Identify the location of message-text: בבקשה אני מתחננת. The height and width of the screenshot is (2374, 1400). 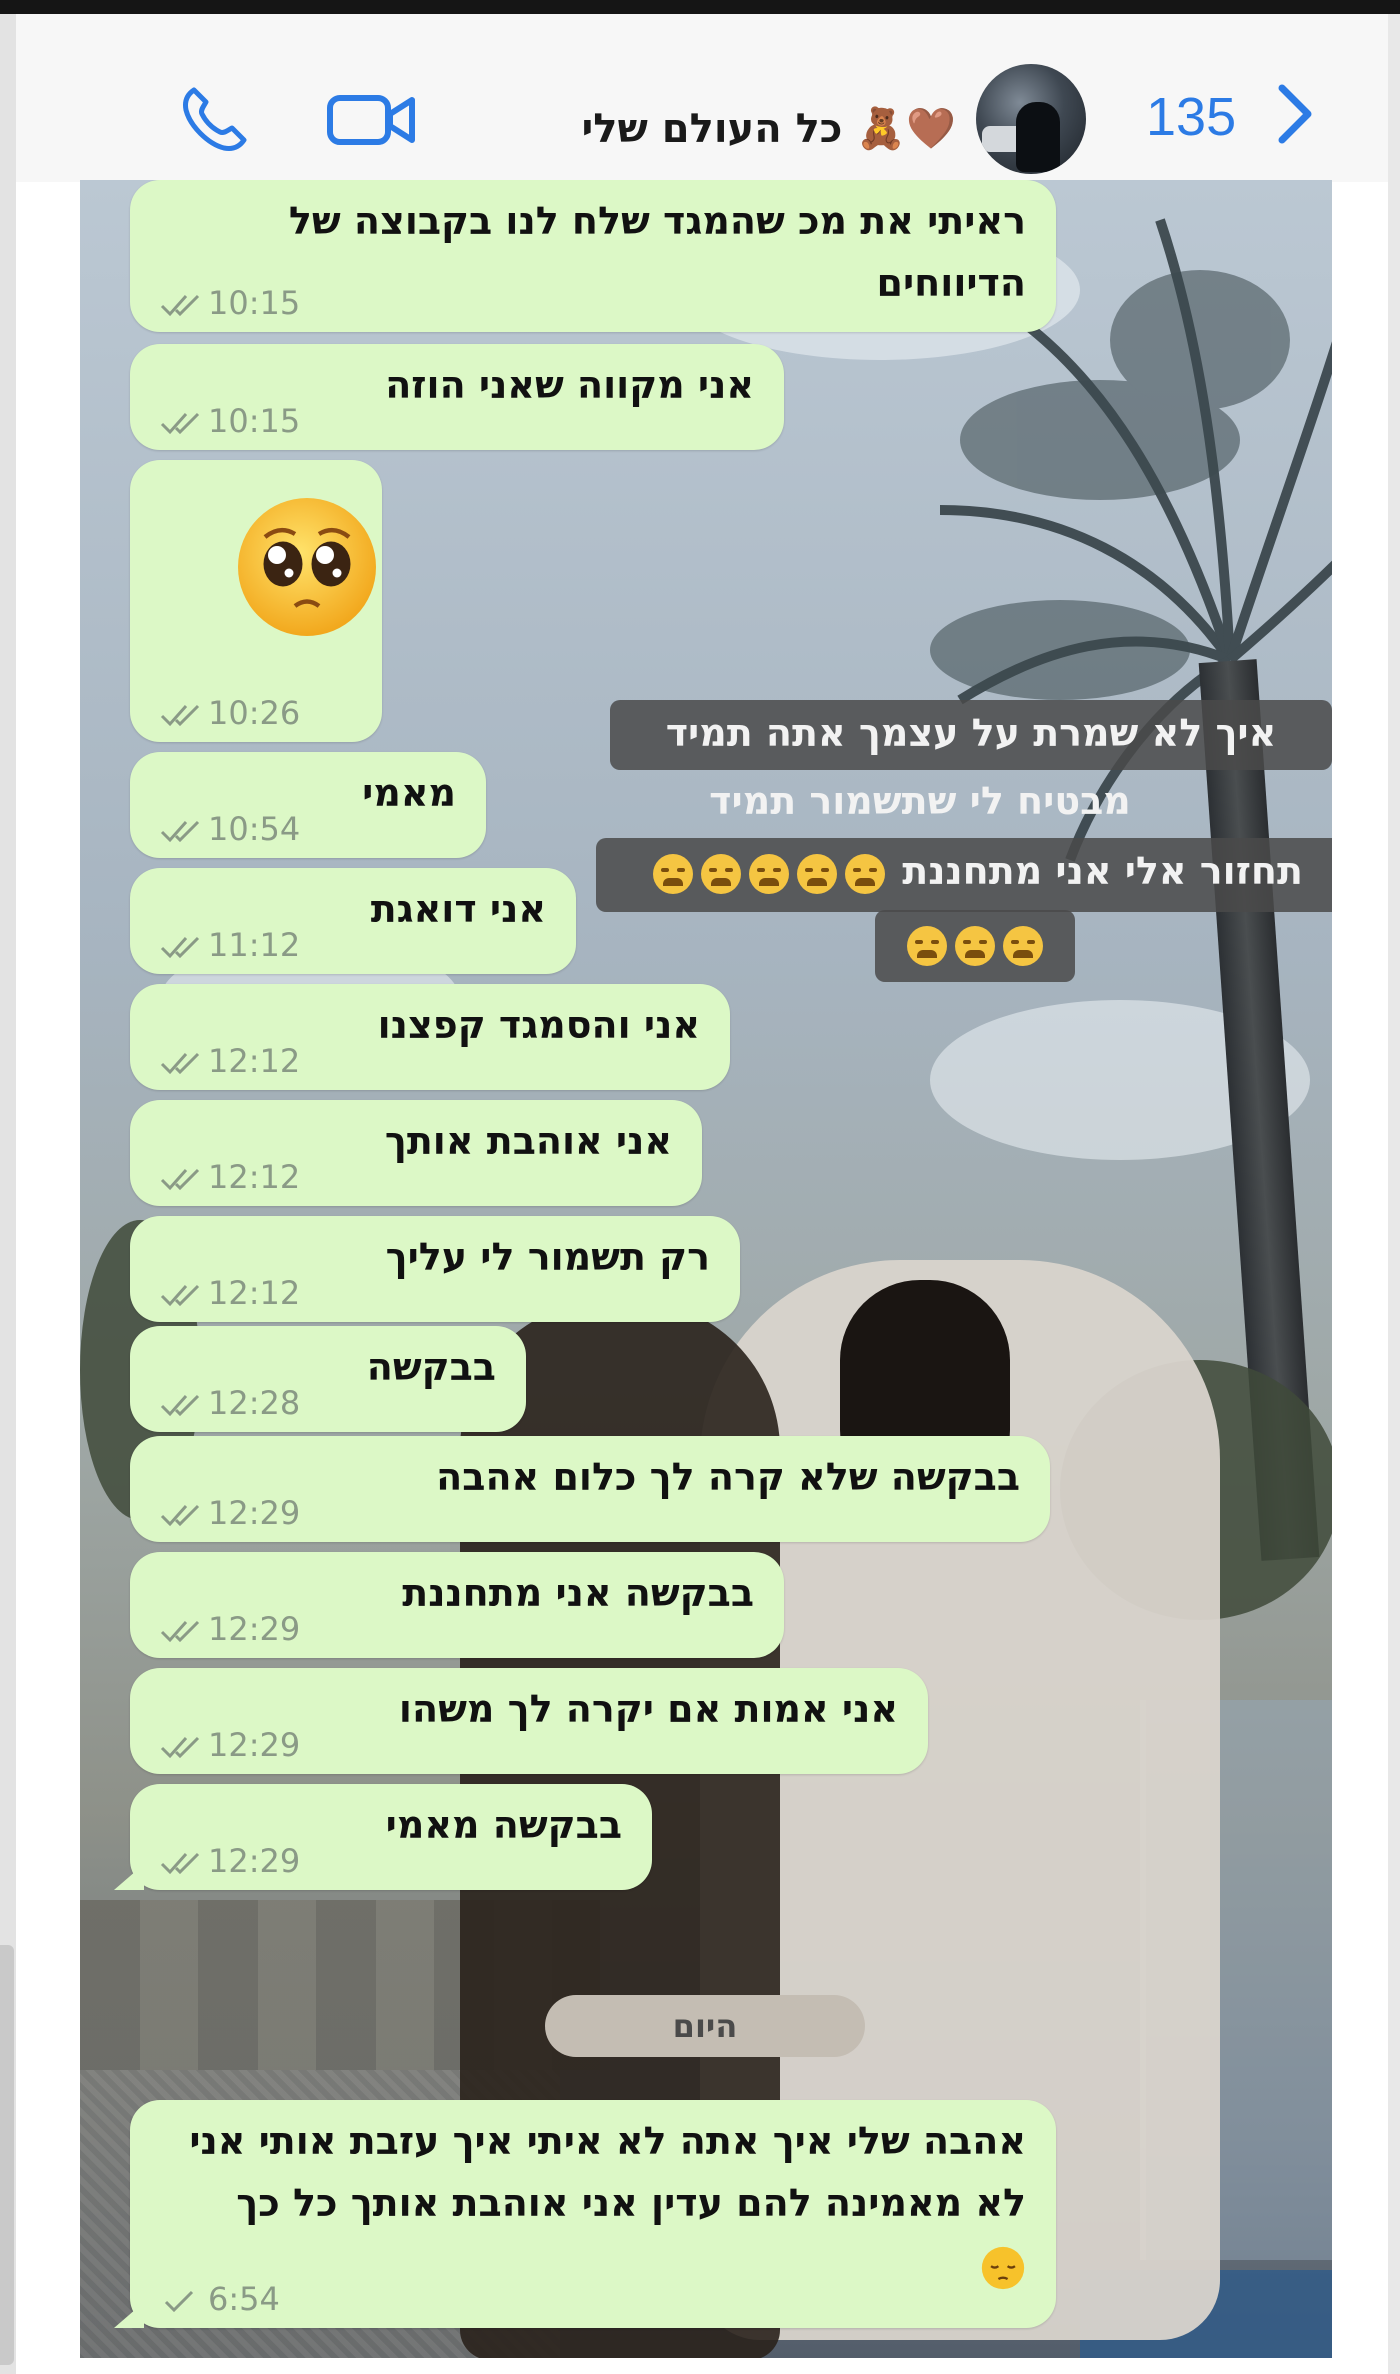
(578, 1593).